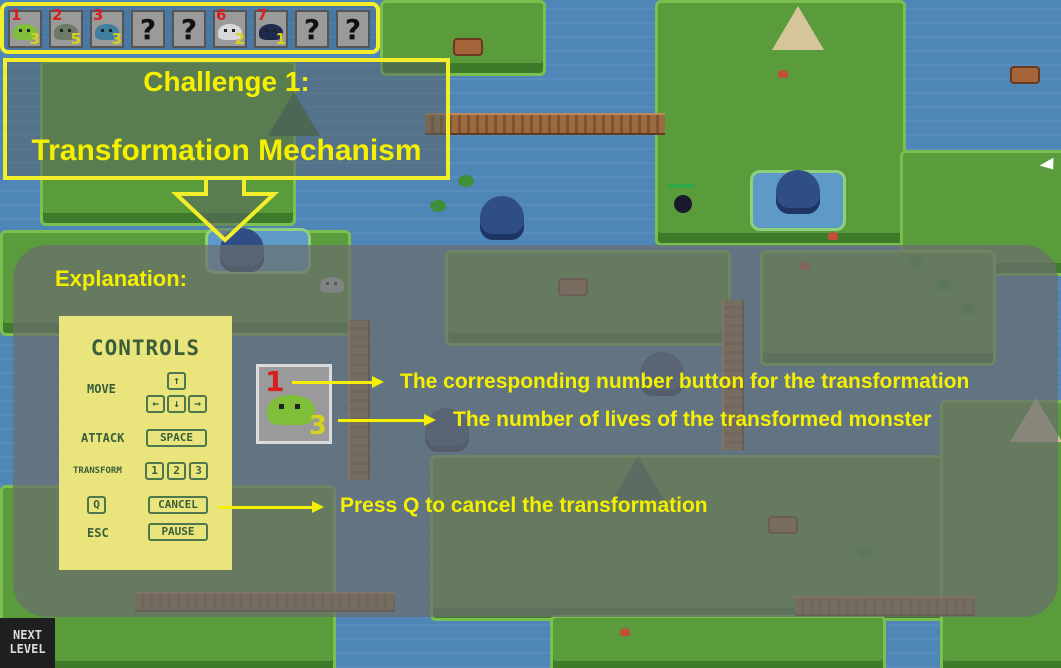 This screenshot has width=1061, height=668. What do you see at coordinates (317, 426) in the screenshot?
I see `example-slot-lives: 3` at bounding box center [317, 426].